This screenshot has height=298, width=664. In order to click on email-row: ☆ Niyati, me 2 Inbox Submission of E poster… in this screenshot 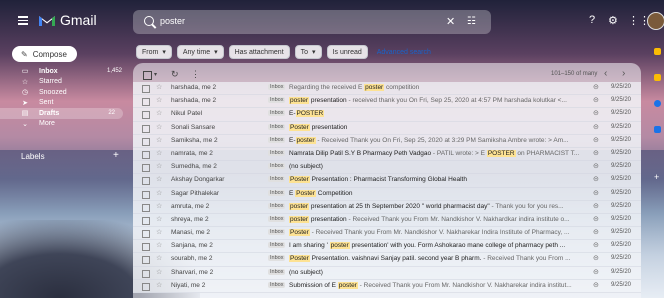, I will do `click(387, 286)`.